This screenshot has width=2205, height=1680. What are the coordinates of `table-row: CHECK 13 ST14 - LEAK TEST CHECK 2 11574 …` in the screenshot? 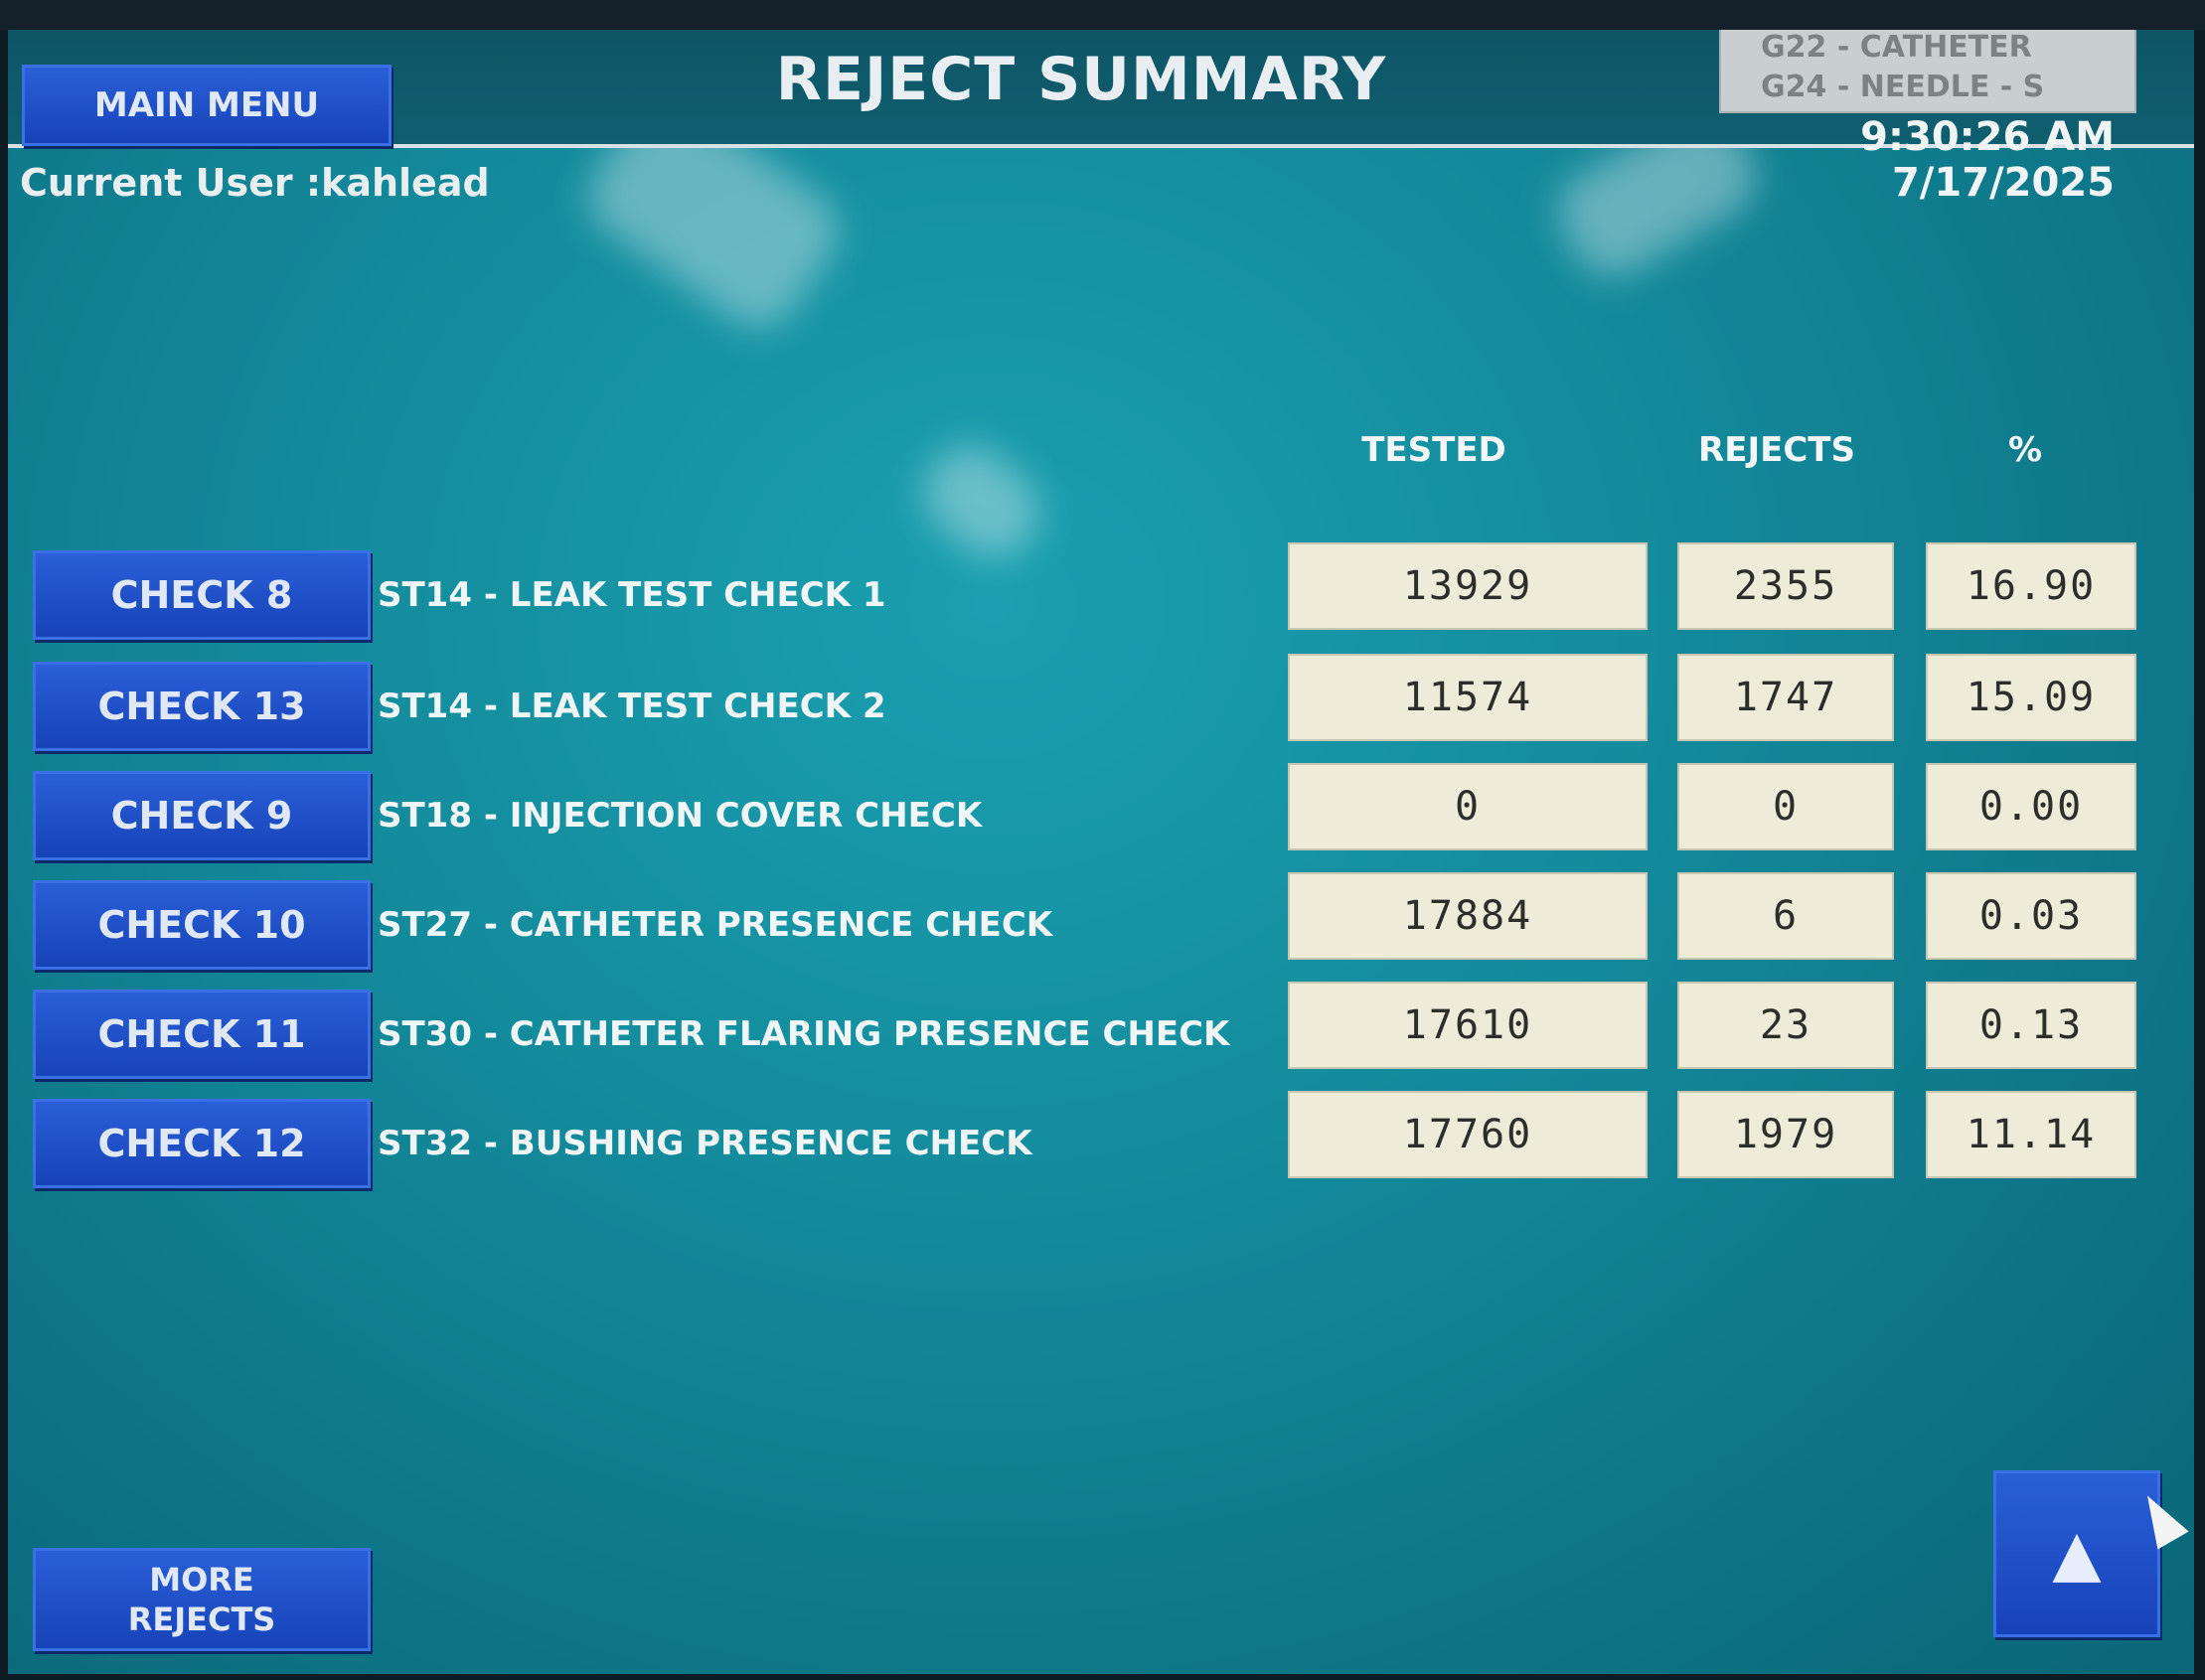 It's located at (1101, 707).